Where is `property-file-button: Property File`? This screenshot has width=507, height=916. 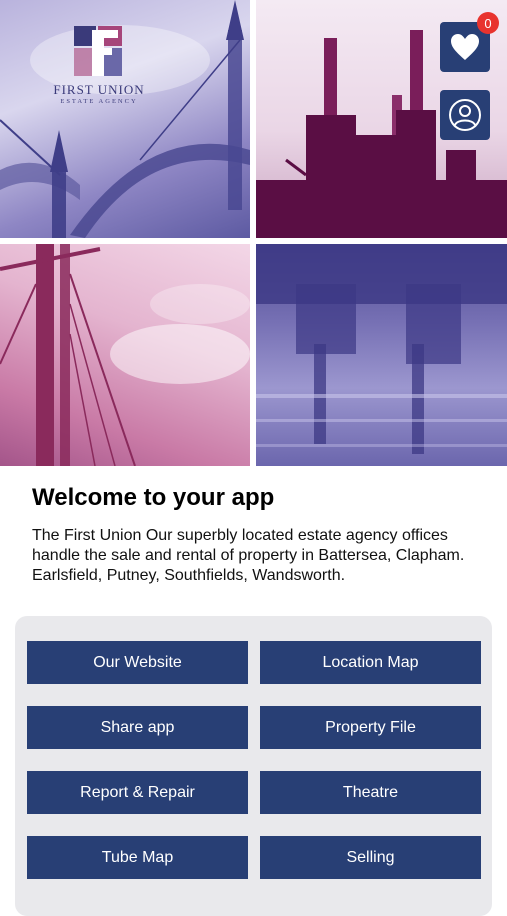 property-file-button: Property File is located at coordinates (370, 727).